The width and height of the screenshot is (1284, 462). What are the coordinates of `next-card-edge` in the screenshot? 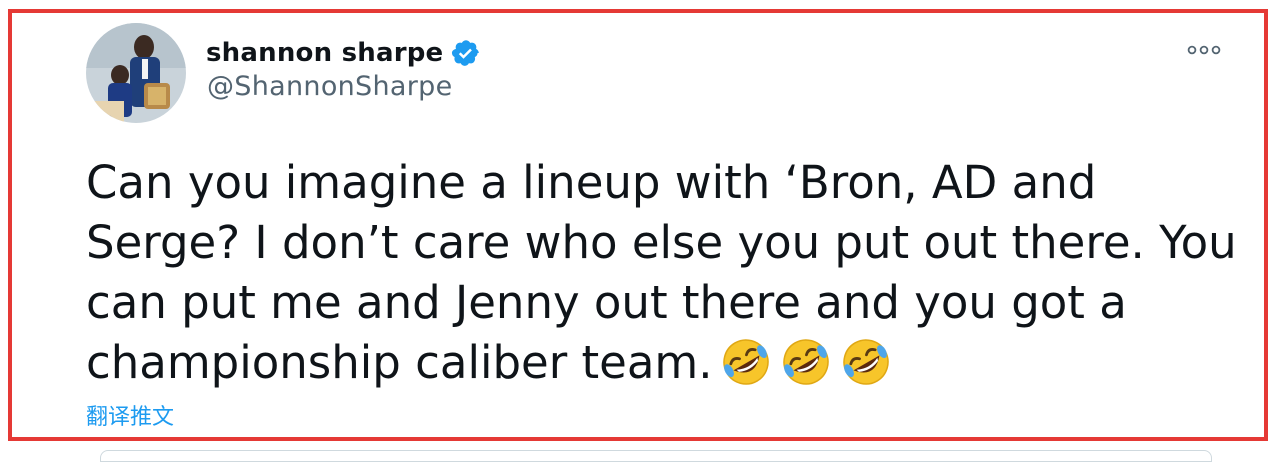 It's located at (656, 456).